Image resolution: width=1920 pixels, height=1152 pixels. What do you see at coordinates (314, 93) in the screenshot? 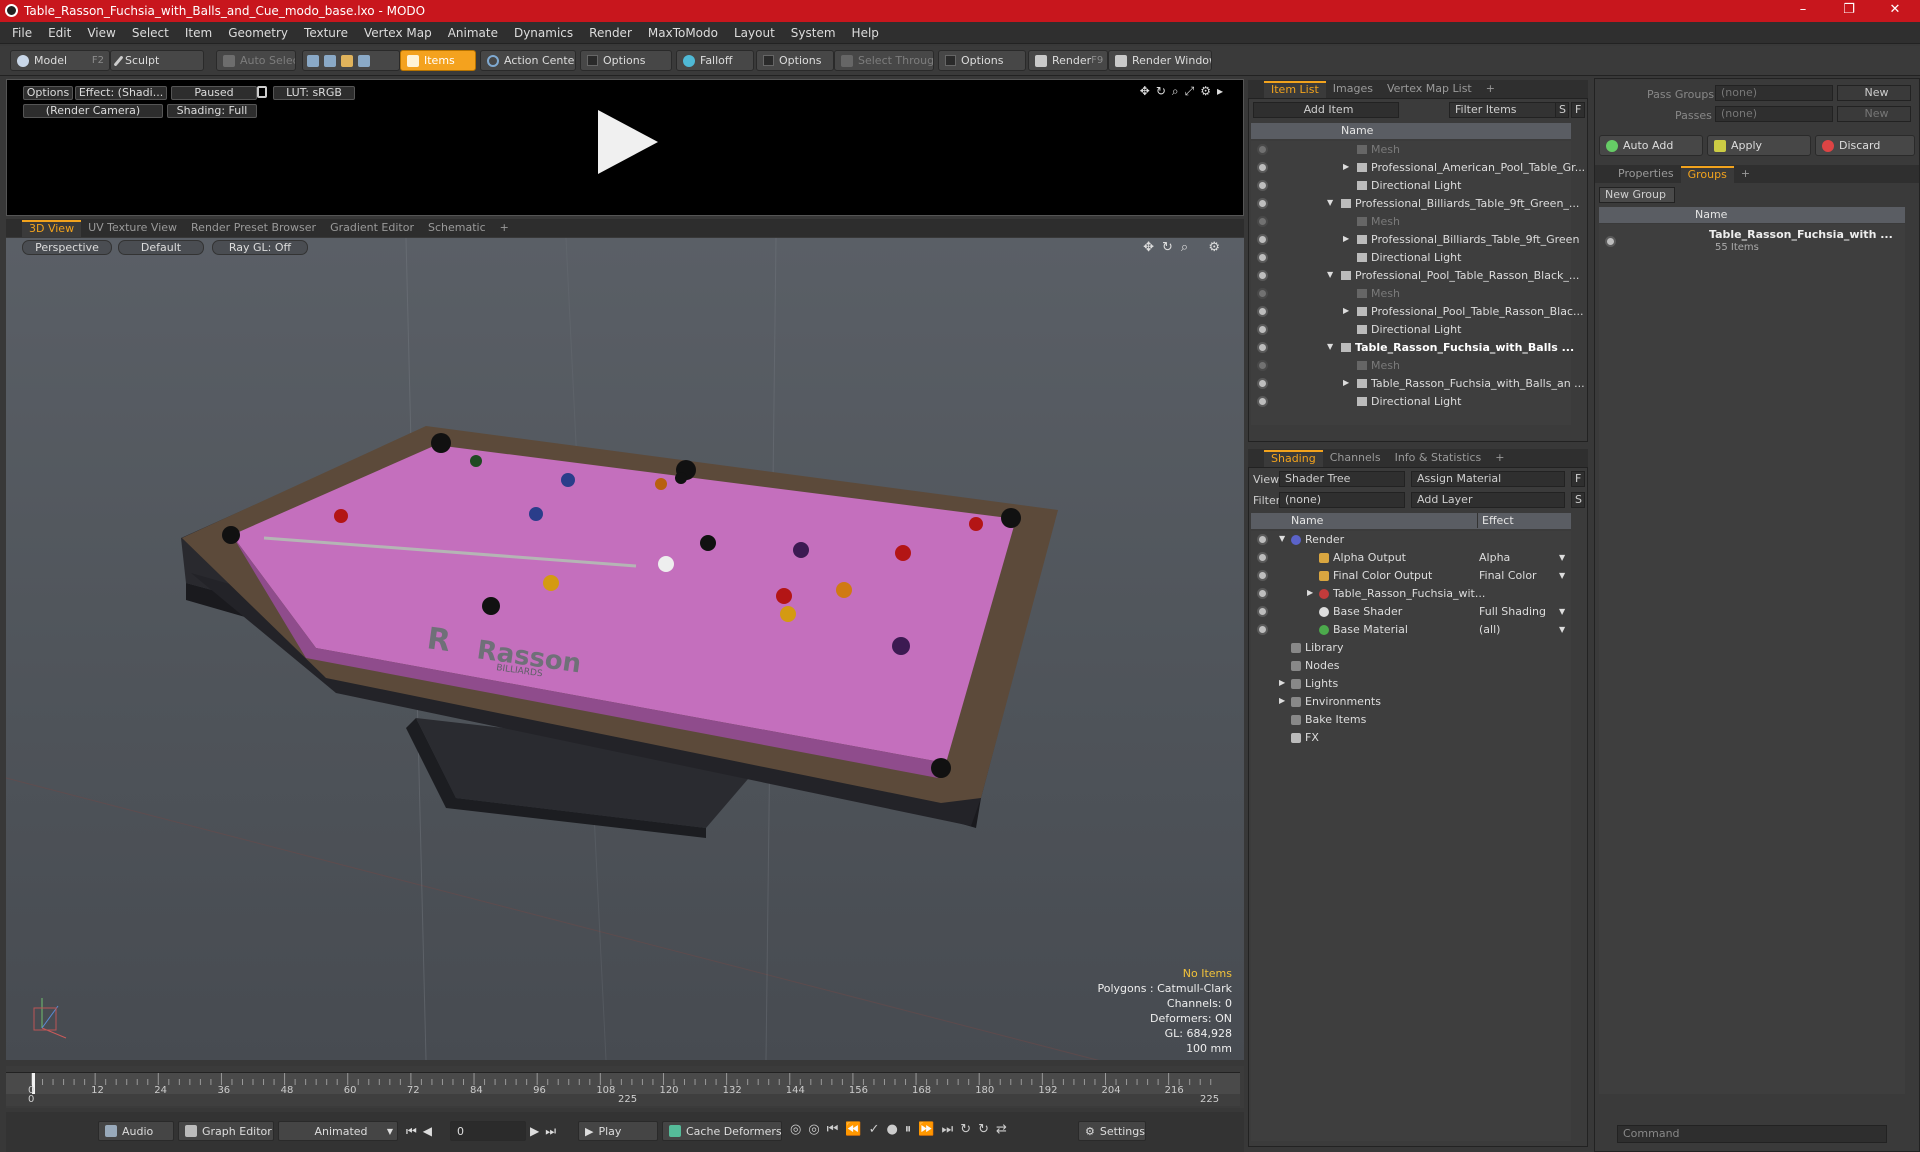
I see `lut-dropdown: LUT: sRGB` at bounding box center [314, 93].